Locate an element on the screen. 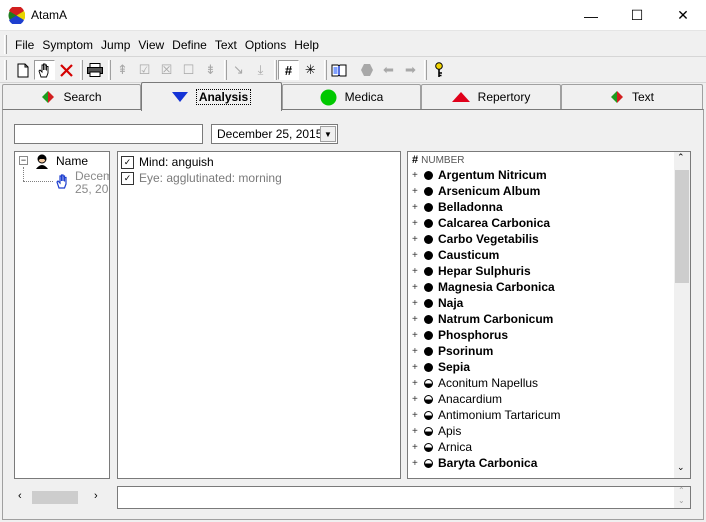 The width and height of the screenshot is (706, 522). tree-child-label: December 25, 2015 is located at coordinates (92, 183).